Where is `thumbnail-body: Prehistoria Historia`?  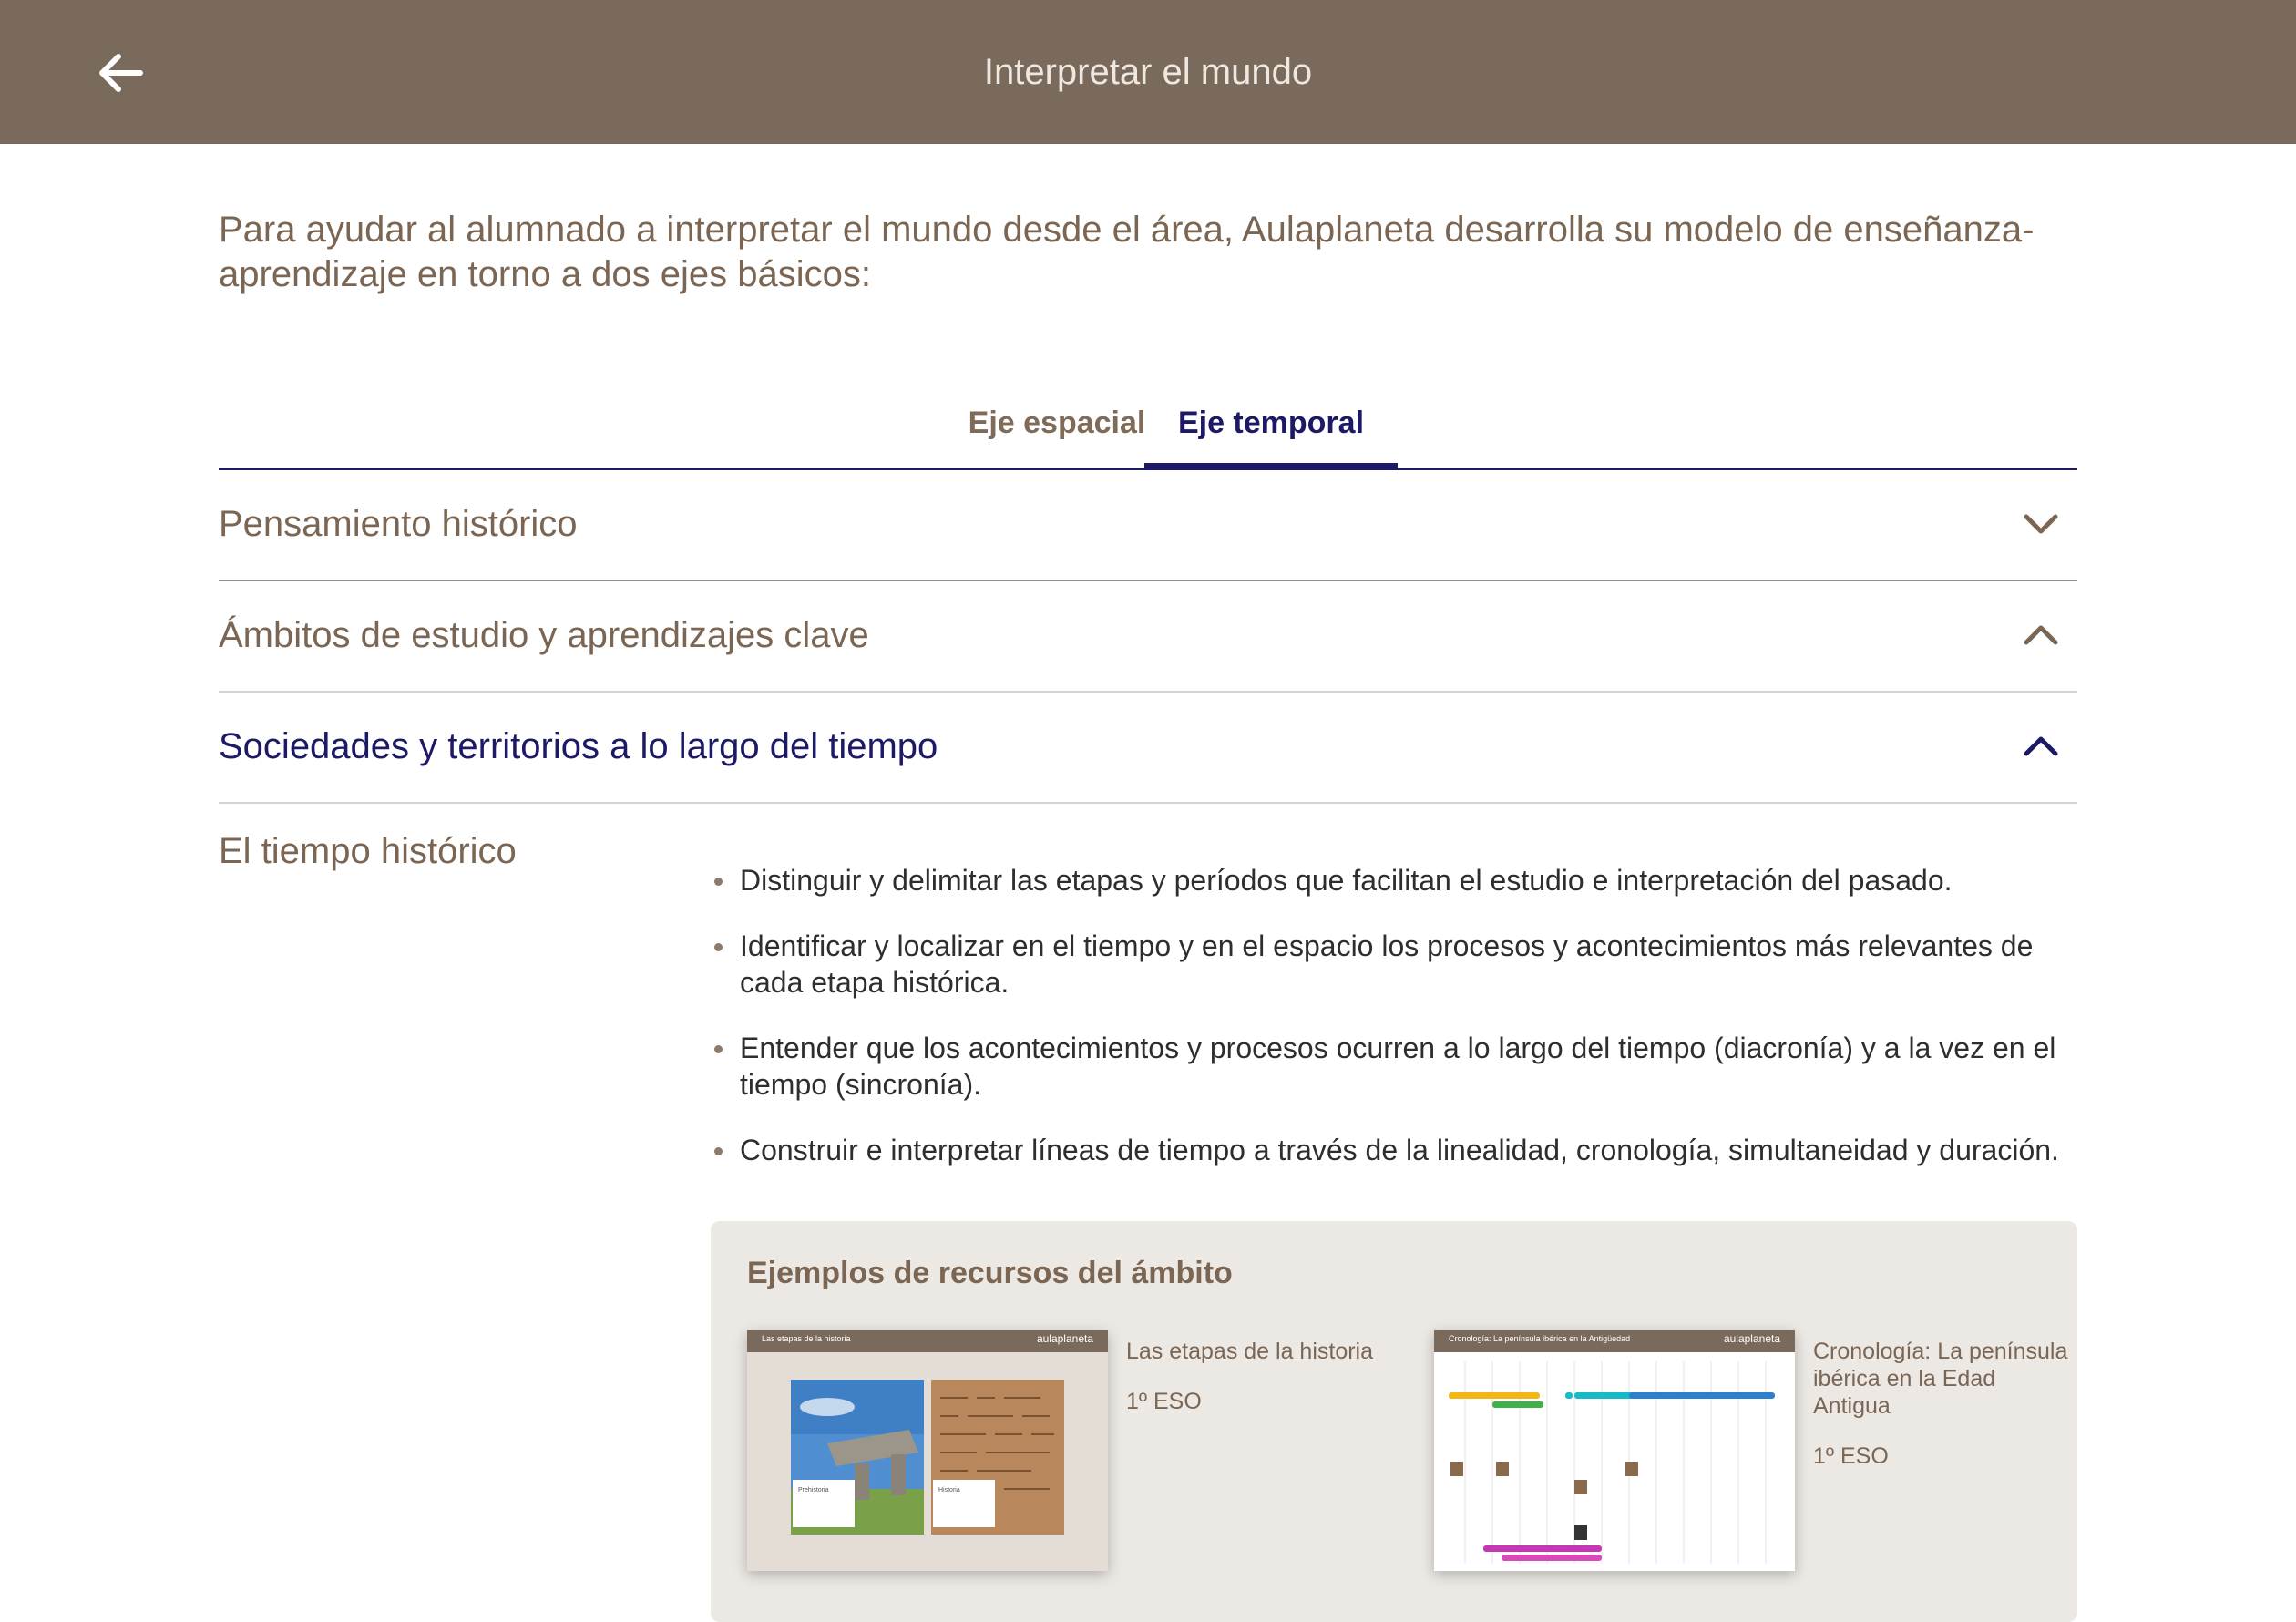
thumbnail-body: Prehistoria Historia is located at coordinates (928, 1461).